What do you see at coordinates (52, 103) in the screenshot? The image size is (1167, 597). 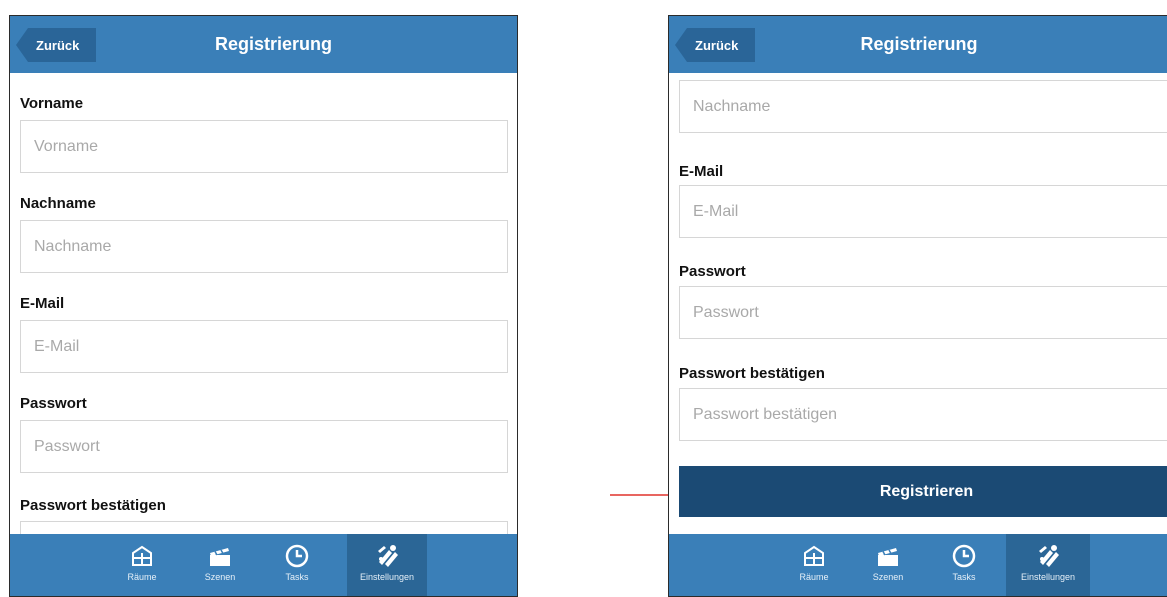 I see `firstname-label: Vorname` at bounding box center [52, 103].